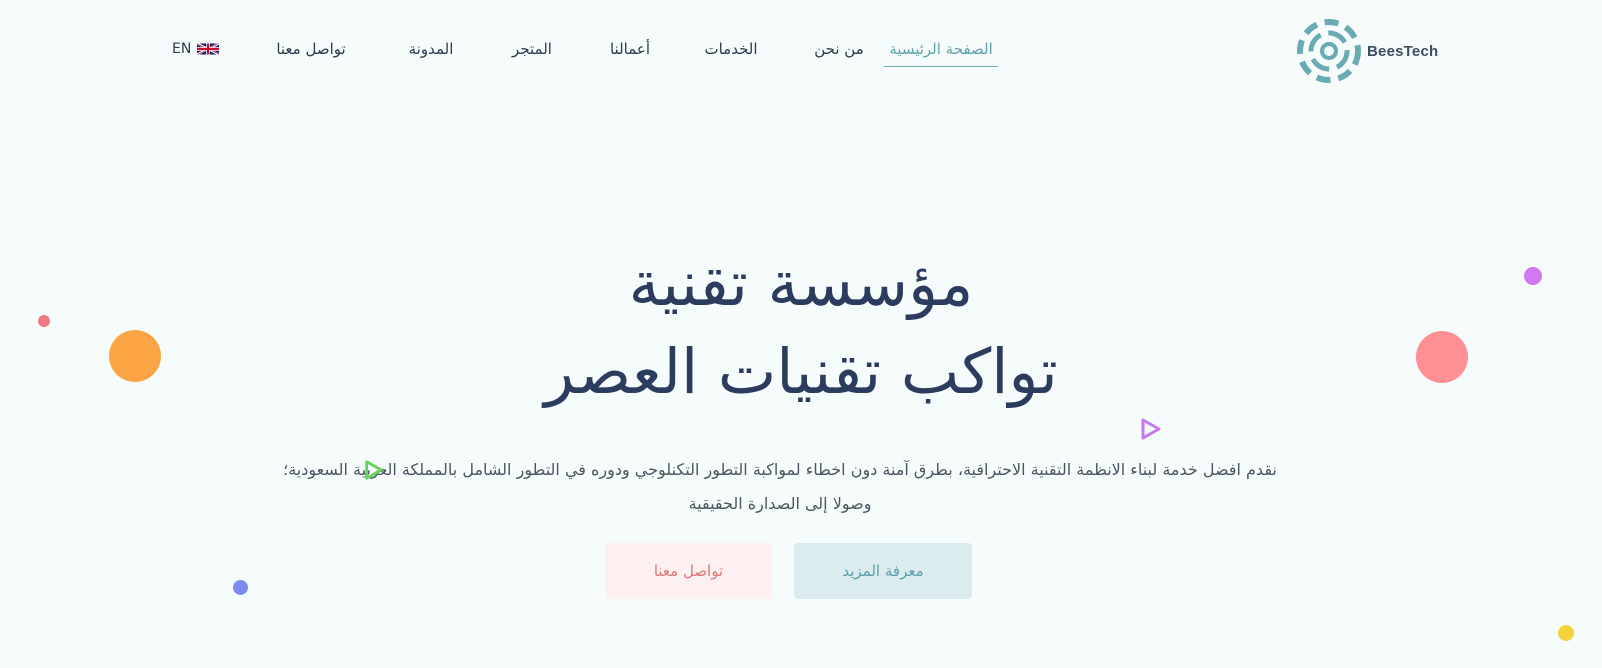 The height and width of the screenshot is (668, 1602). Describe the element at coordinates (135, 356) in the screenshot. I see `decor-dot-orange` at that location.